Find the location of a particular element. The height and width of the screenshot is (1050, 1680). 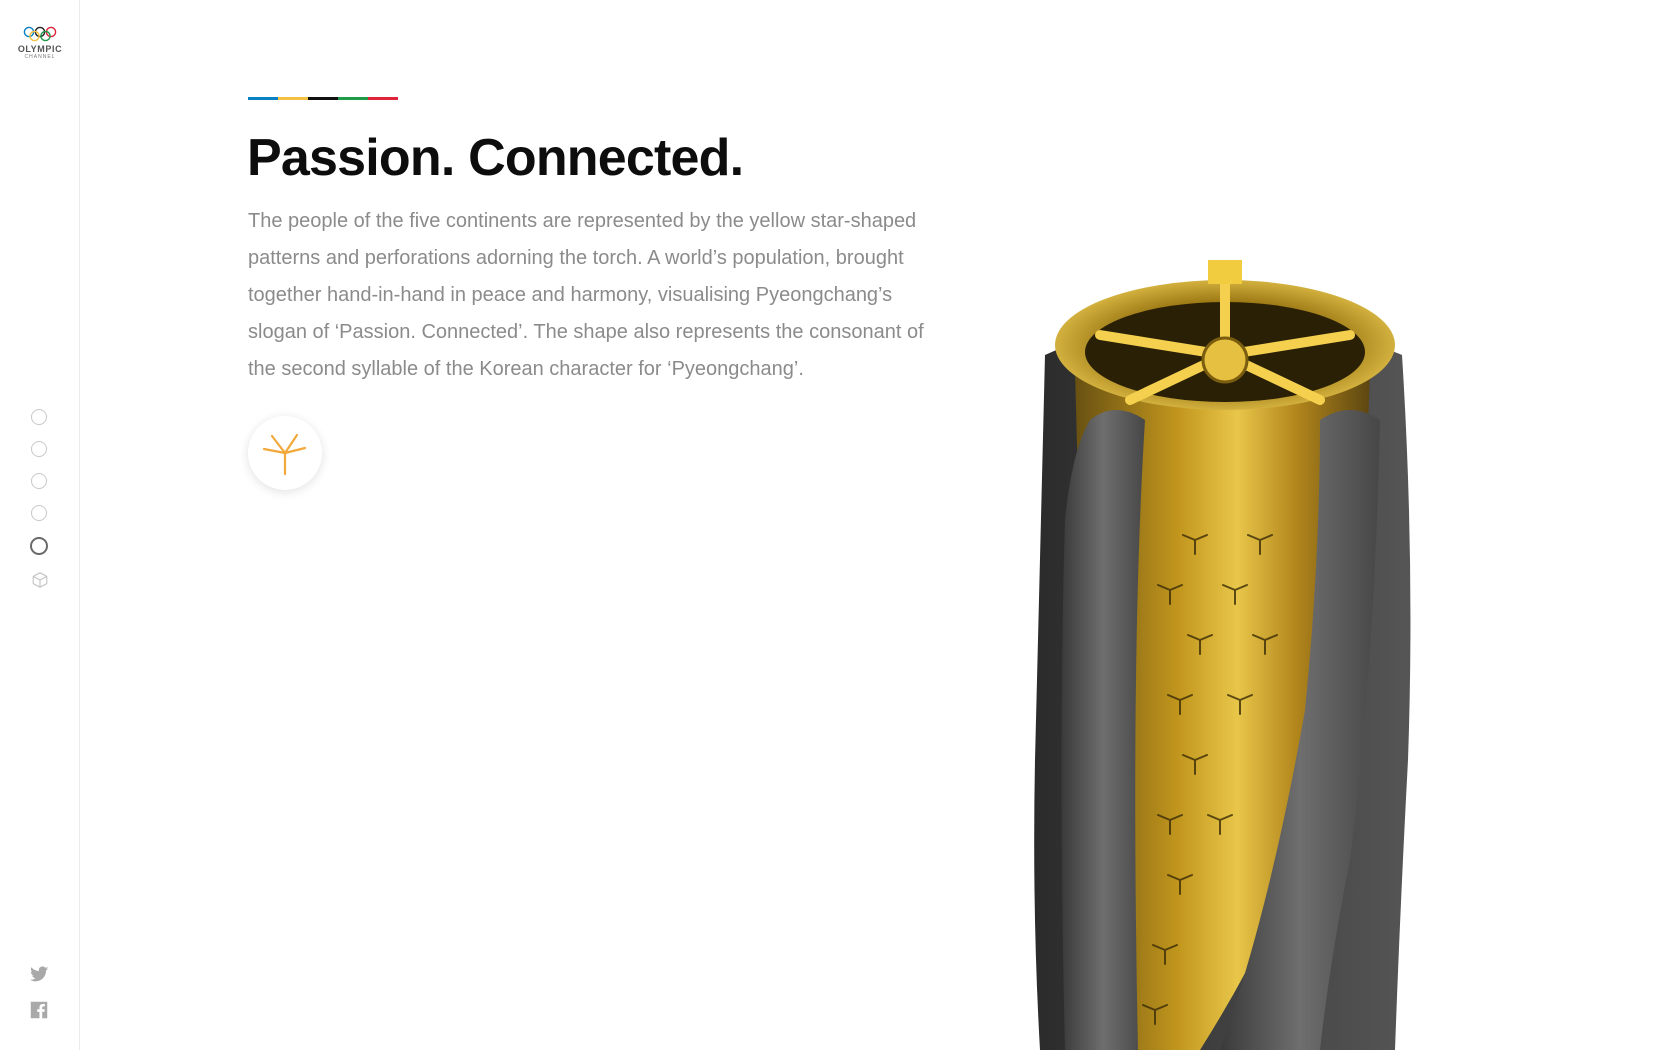

logo-subtext: CHANNEL is located at coordinates (40, 57).